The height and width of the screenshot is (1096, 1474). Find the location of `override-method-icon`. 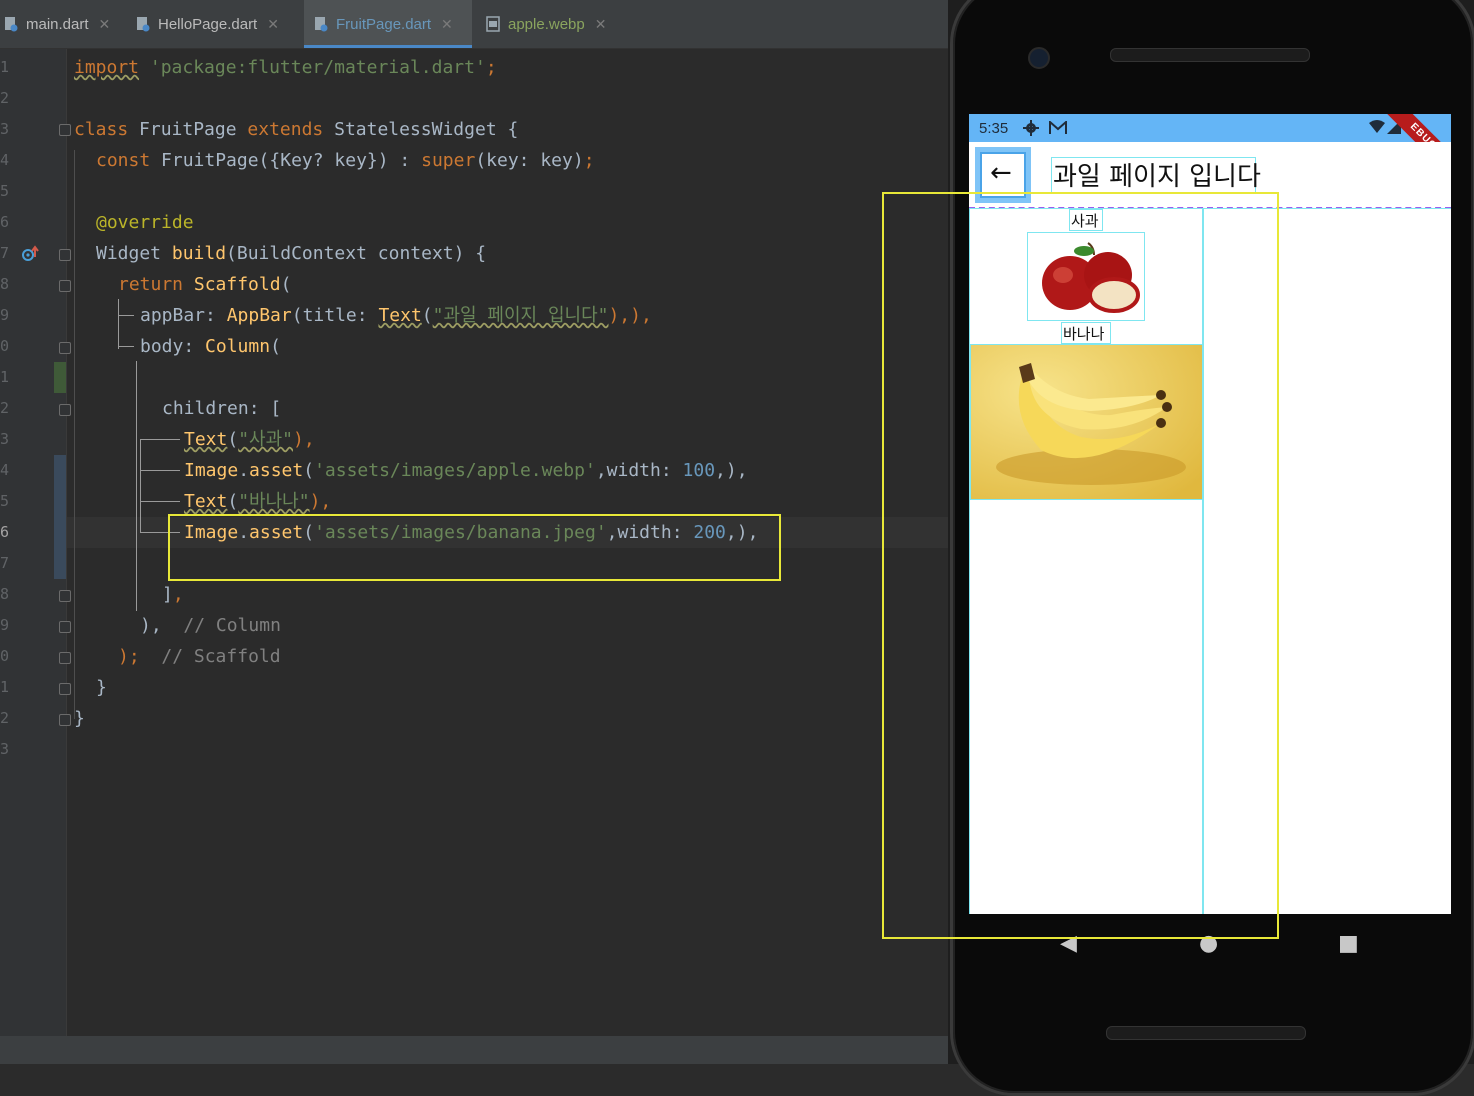

override-method-icon is located at coordinates (30, 256).